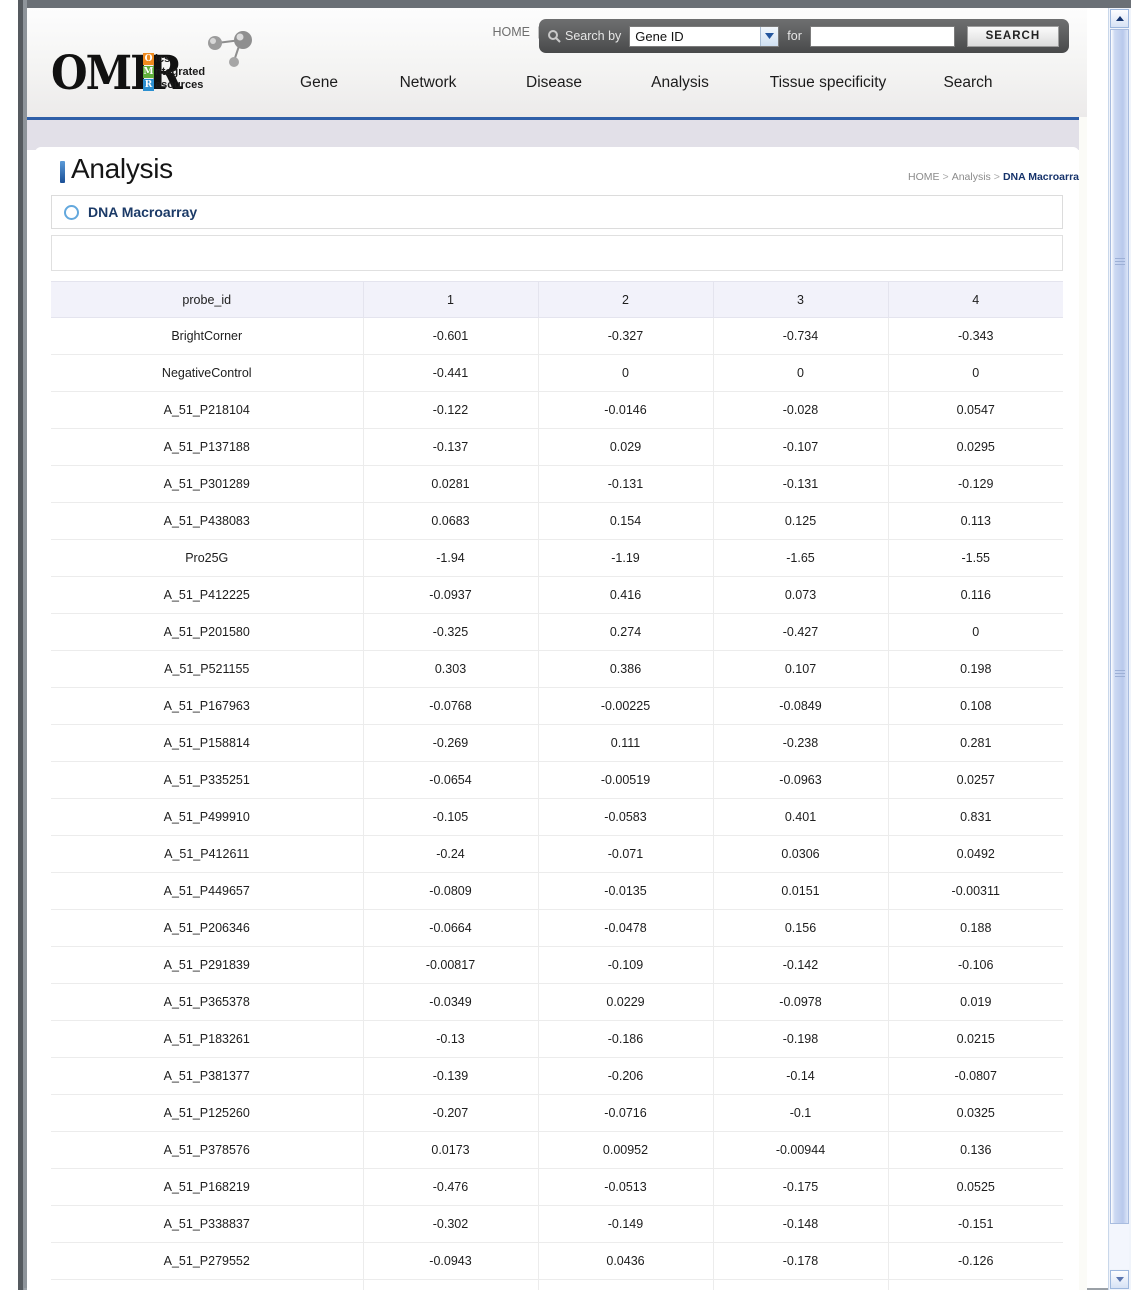 This screenshot has width=1131, height=1303. Describe the element at coordinates (451, 817) in the screenshot. I see `cell-value-1: -0.105` at that location.